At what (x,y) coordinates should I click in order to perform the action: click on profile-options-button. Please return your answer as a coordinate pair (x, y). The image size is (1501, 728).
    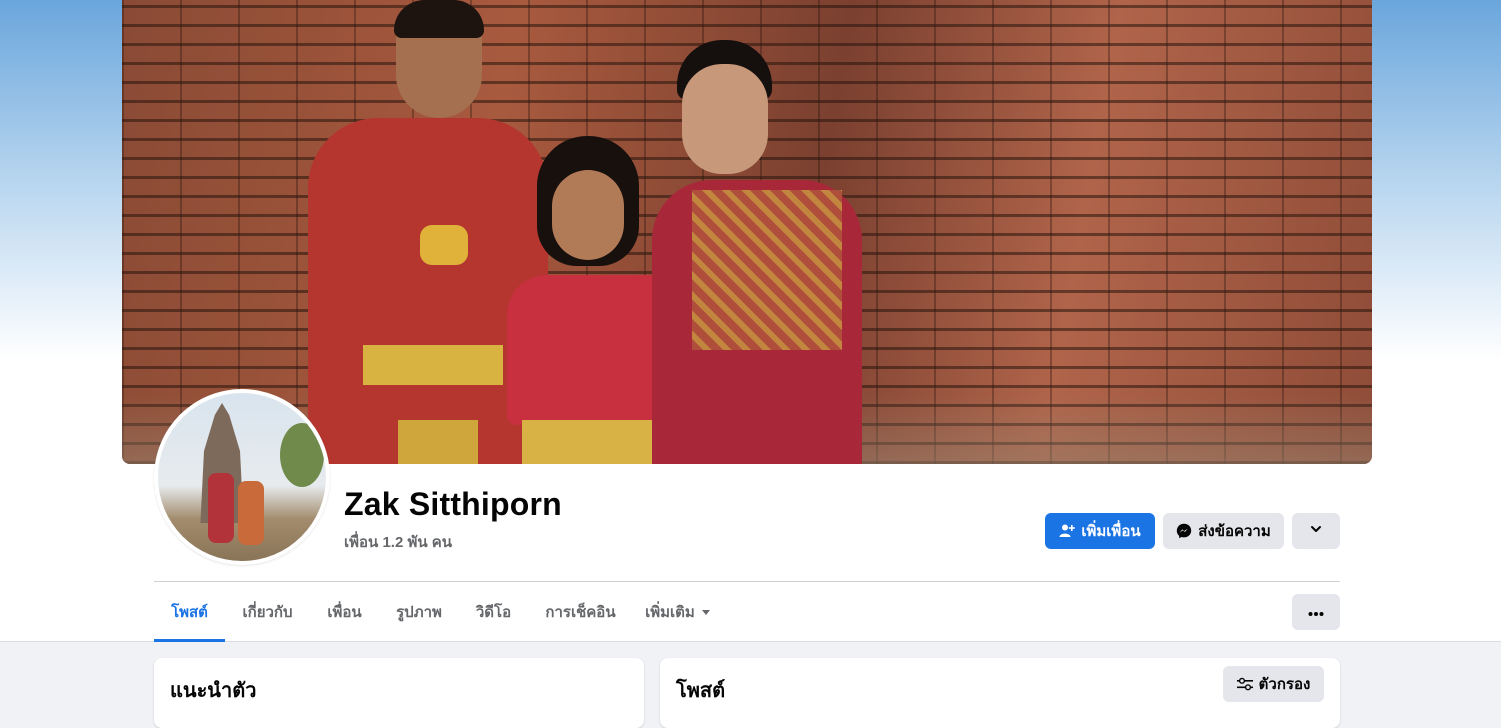
    Looking at the image, I should click on (1316, 531).